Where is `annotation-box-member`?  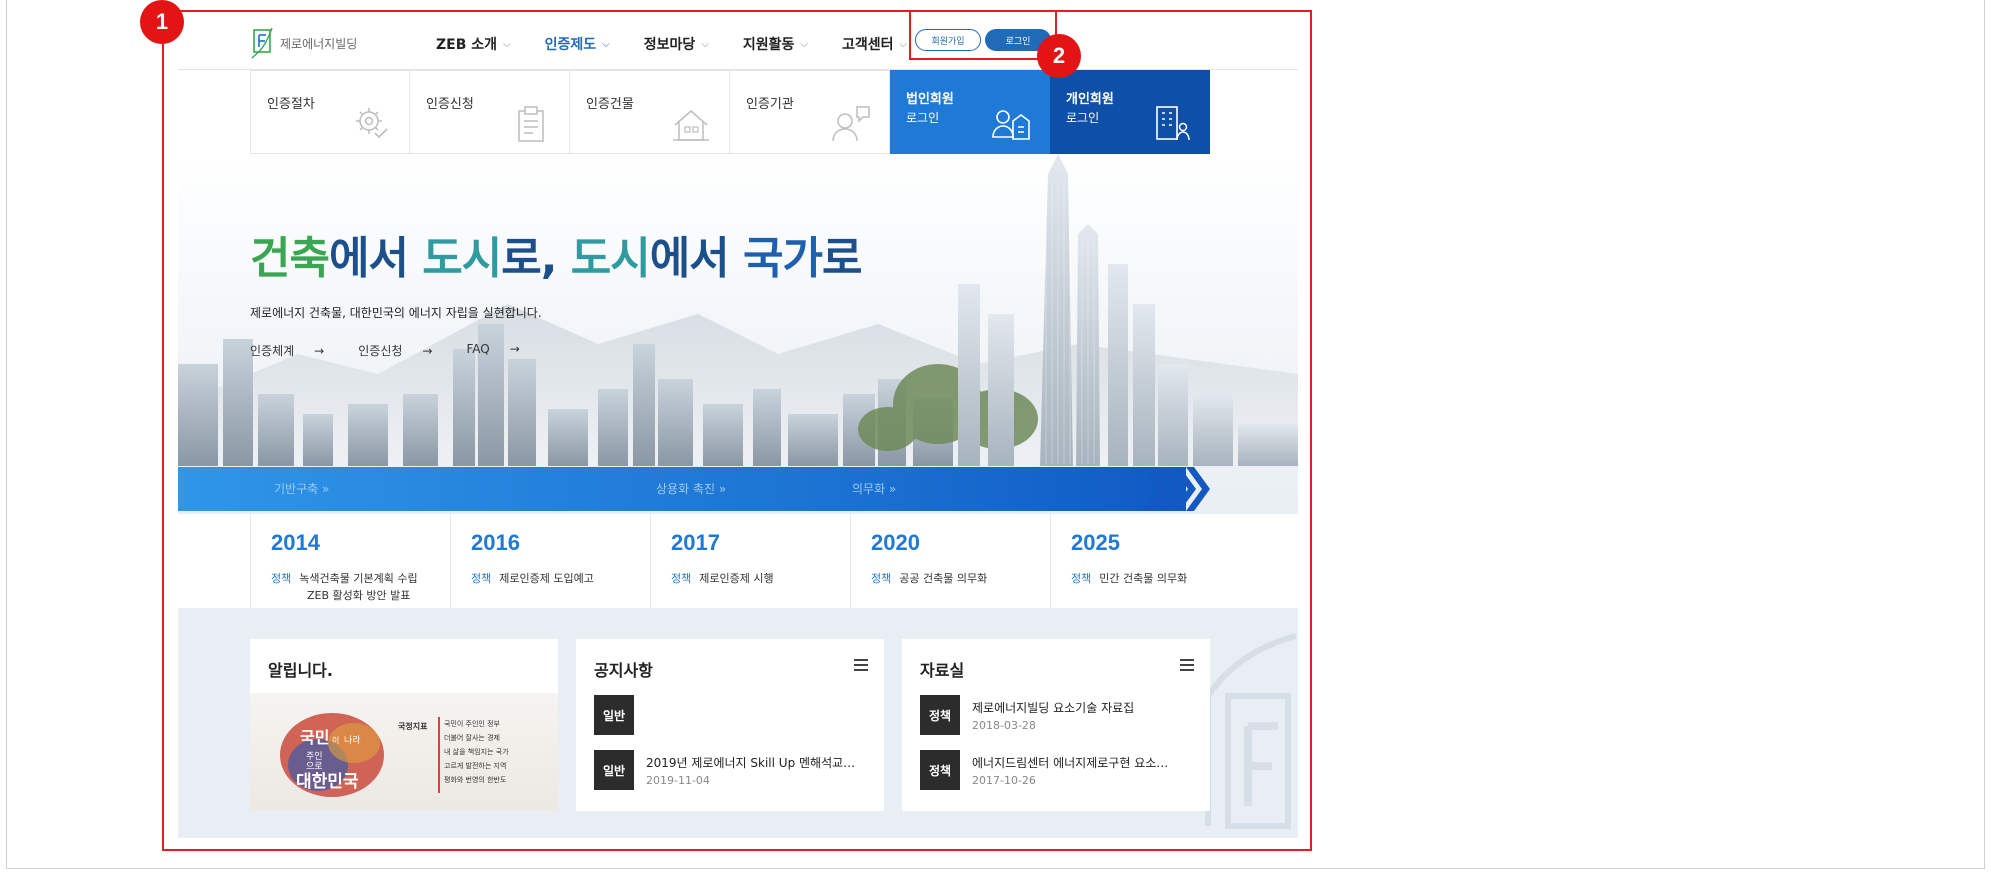 annotation-box-member is located at coordinates (983, 35).